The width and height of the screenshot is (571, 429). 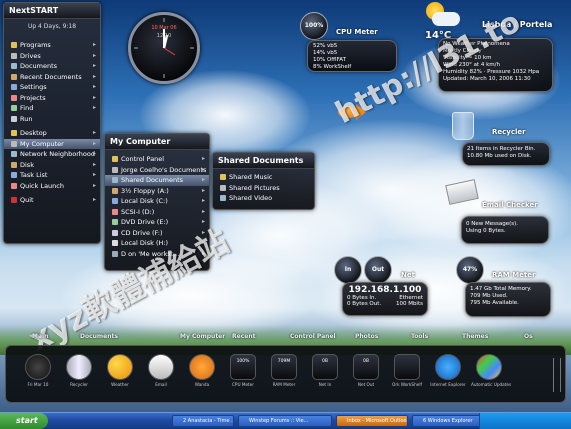 I want to click on my-computer-item: Local Disk (C:) ▸, so click(x=157, y=201).